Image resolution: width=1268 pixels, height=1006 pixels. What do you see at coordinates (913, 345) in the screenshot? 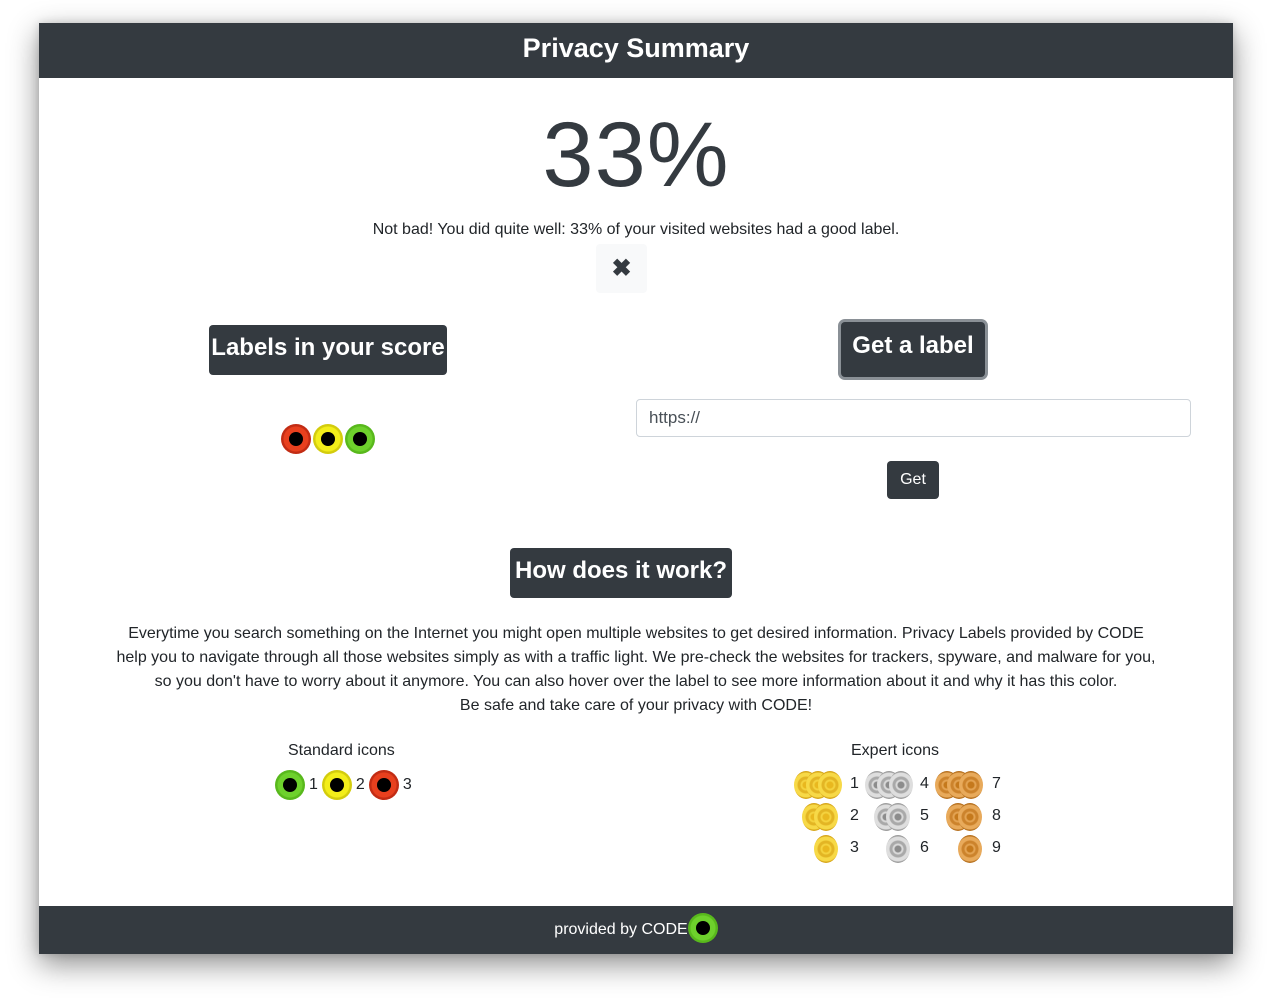
I see `get-a-label-label: Get a label` at bounding box center [913, 345].